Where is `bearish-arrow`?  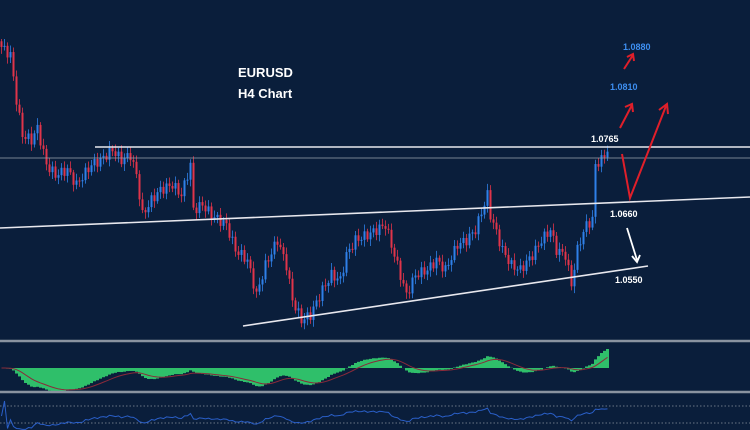 bearish-arrow is located at coordinates (633, 245).